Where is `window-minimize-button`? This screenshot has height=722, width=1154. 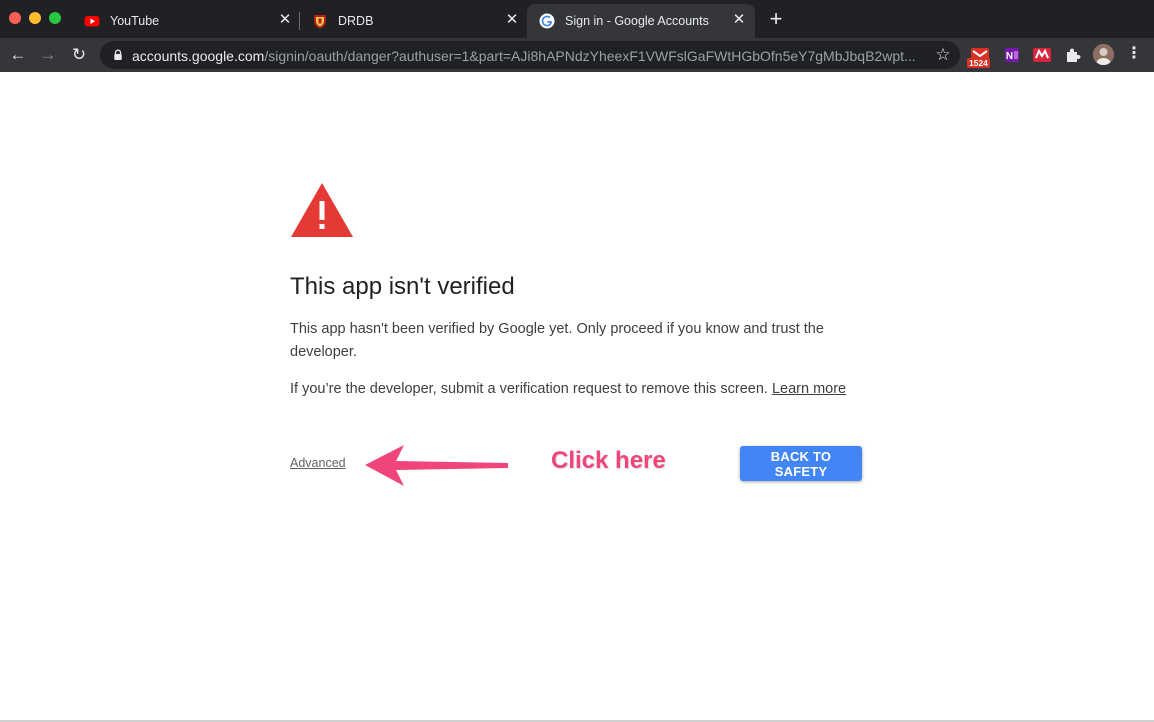 window-minimize-button is located at coordinates (35, 18).